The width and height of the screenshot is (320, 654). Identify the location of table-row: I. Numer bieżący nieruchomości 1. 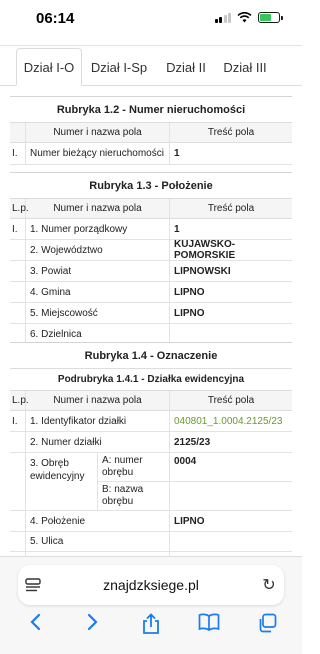
(151, 154).